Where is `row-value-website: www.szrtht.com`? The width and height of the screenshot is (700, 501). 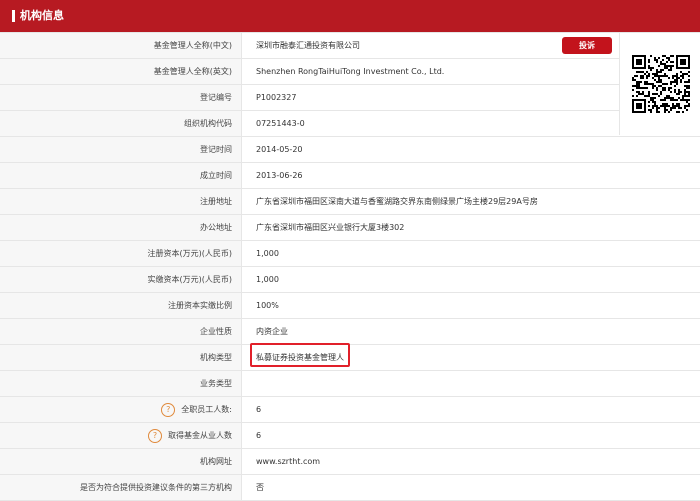
row-value-website: www.szrtht.com is located at coordinates (288, 461).